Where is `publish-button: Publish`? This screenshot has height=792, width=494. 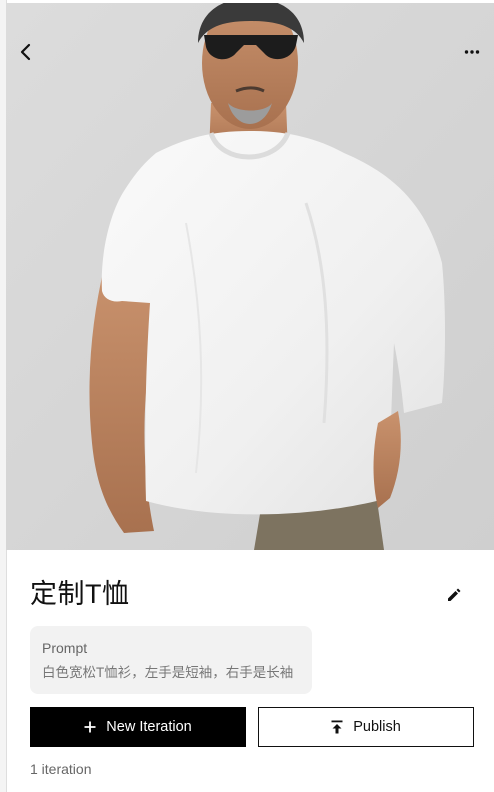
publish-button: Publish is located at coordinates (366, 727).